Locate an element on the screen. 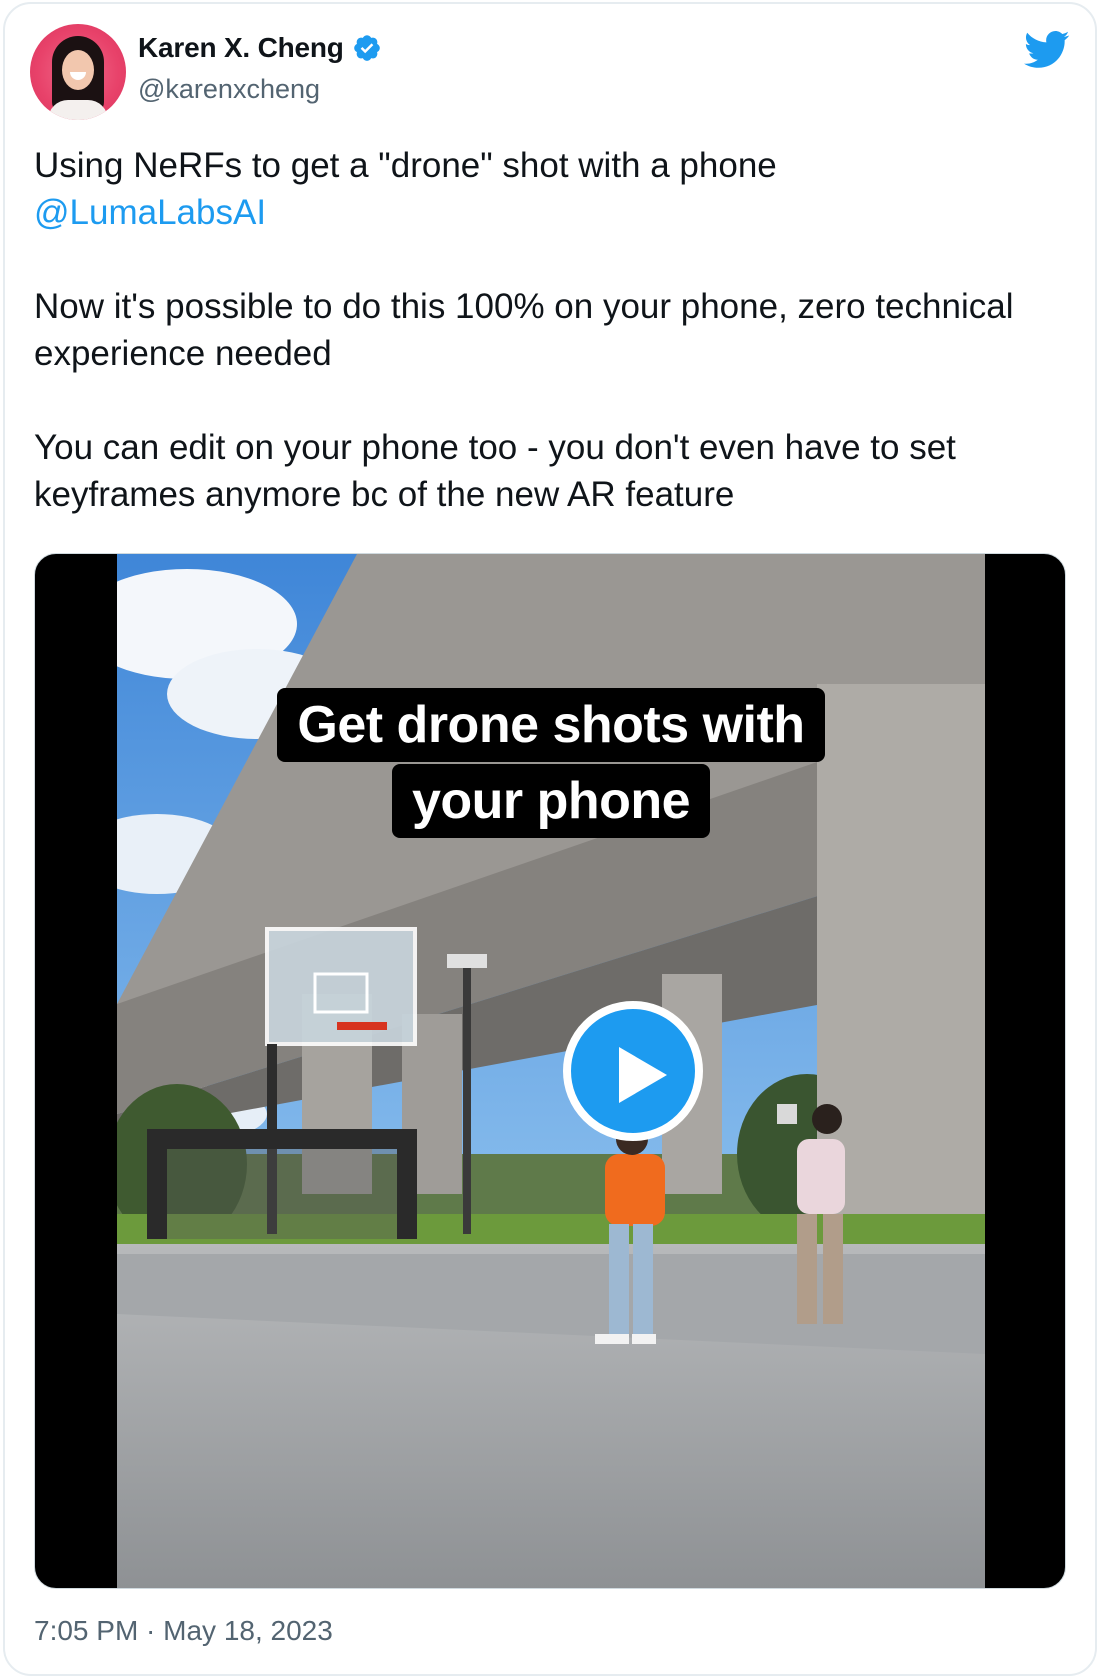 The image size is (1100, 1680). twitter-bird-icon is located at coordinates (1047, 50).